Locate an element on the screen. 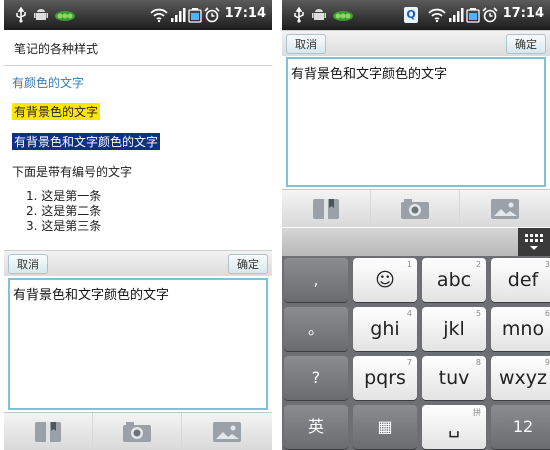 This screenshot has width=550, height=450. key-label: pqrs is located at coordinates (385, 378).